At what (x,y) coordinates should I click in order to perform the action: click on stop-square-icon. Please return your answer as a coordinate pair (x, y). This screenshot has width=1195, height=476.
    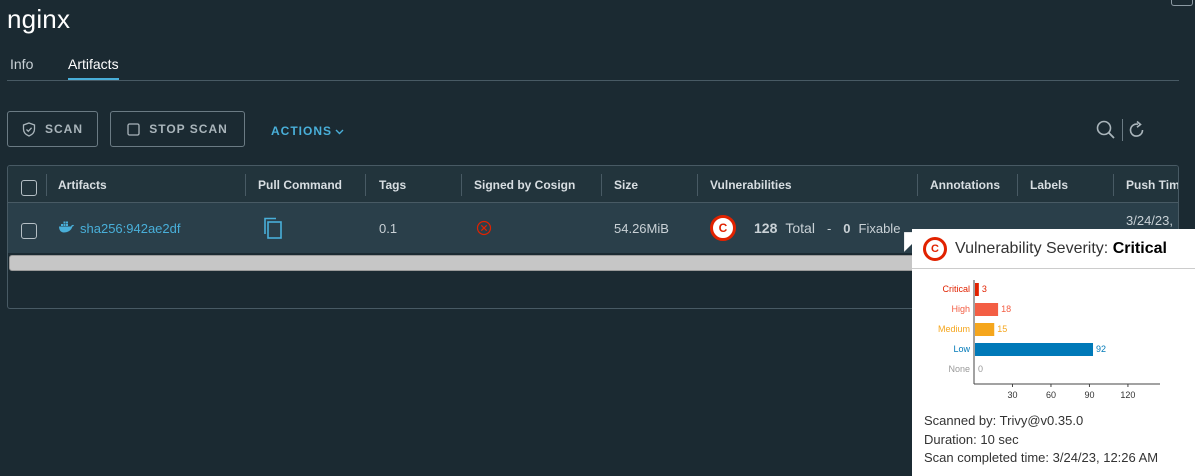
    Looking at the image, I should click on (133, 129).